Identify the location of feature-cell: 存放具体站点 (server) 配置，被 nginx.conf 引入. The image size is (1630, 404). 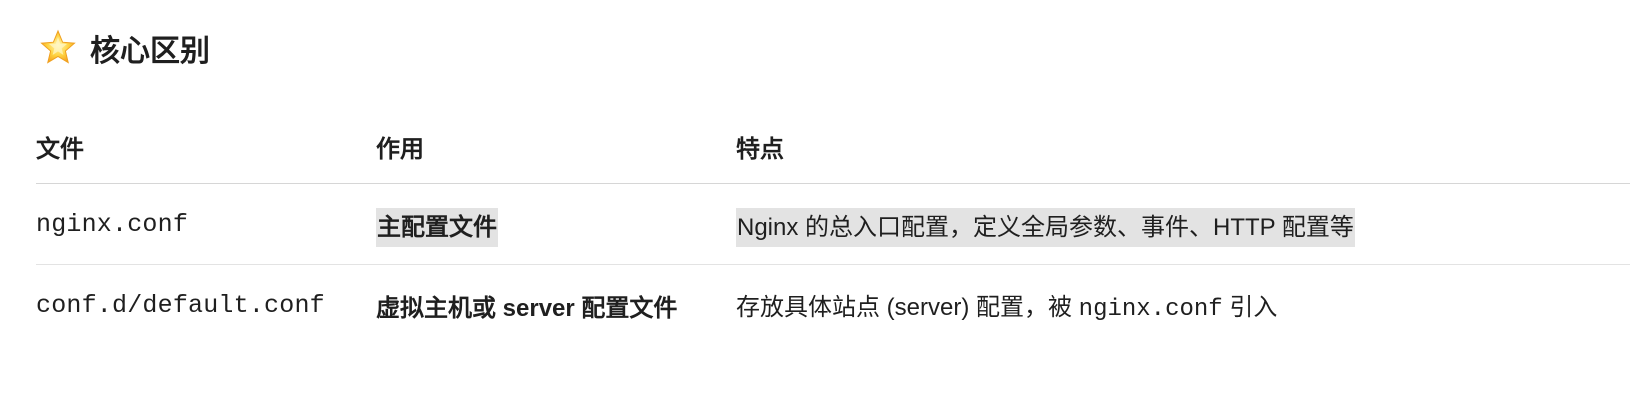
(1183, 305).